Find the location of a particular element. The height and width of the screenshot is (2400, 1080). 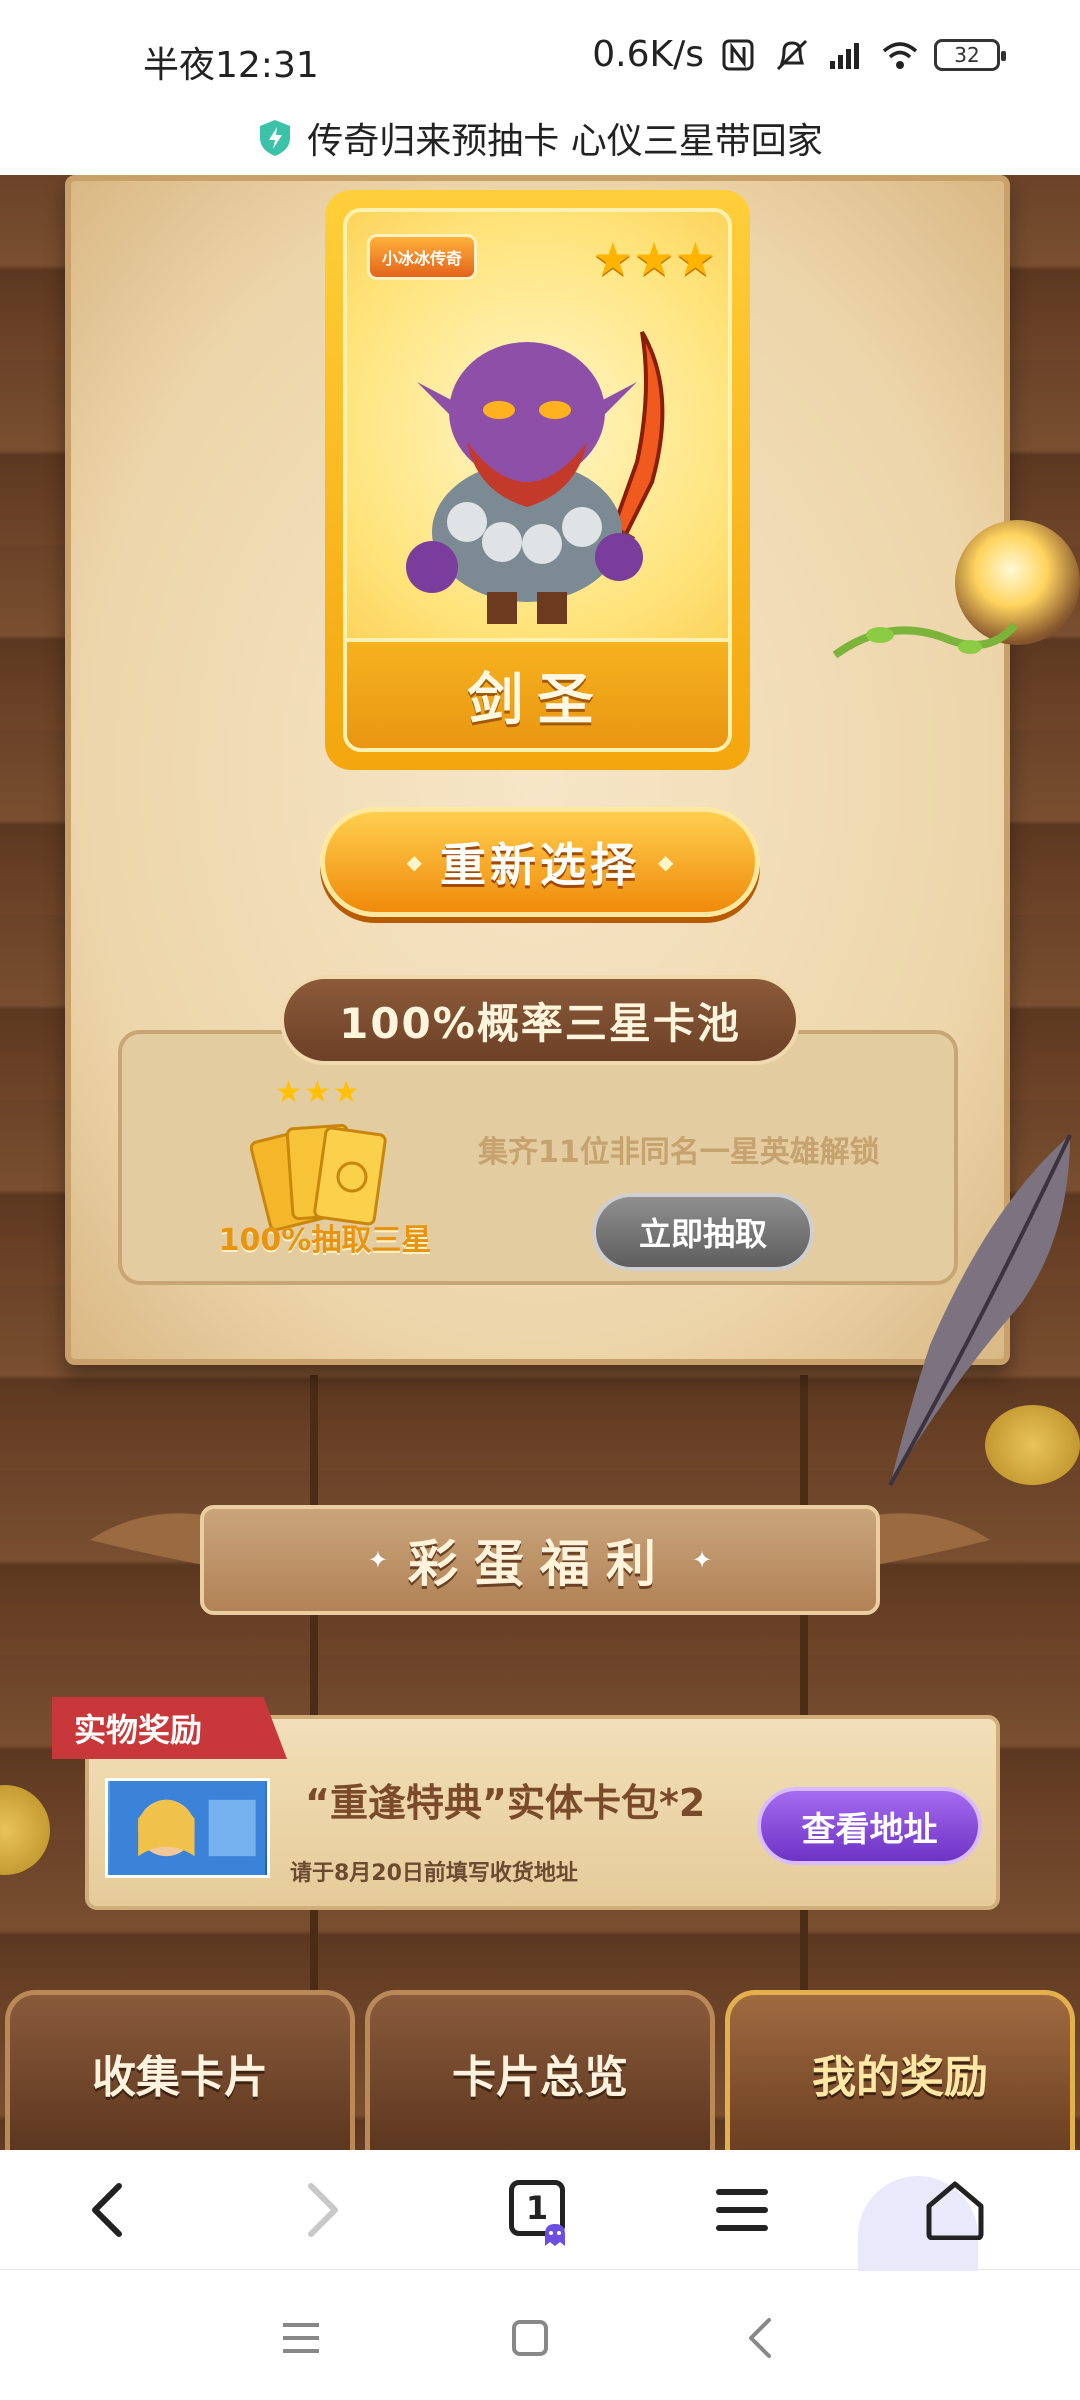

view-address-button: 查看地址 is located at coordinates (869, 1826).